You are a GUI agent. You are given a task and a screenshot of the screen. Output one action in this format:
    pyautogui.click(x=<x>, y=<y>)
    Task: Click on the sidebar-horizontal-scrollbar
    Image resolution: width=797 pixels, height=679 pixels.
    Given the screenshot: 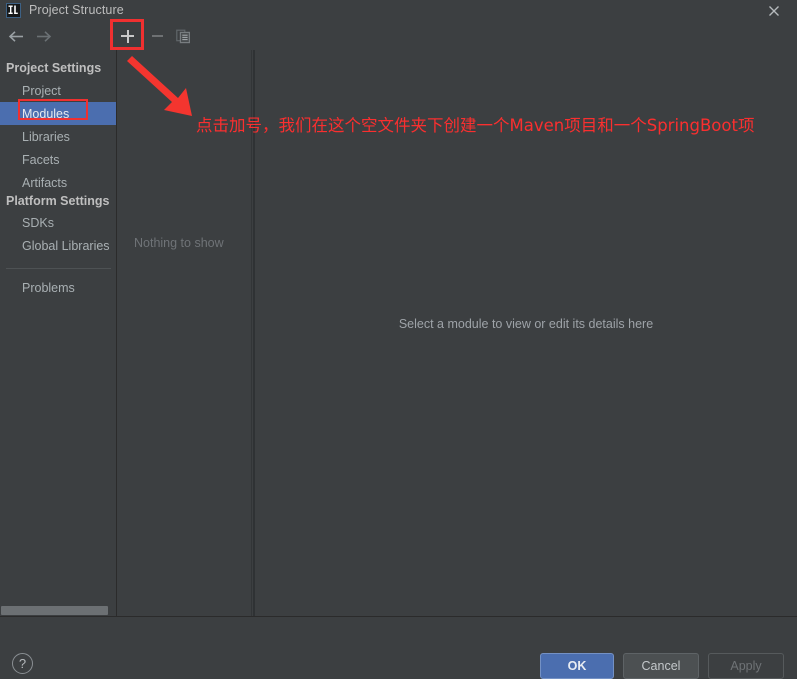 What is the action you would take?
    pyautogui.click(x=58, y=610)
    